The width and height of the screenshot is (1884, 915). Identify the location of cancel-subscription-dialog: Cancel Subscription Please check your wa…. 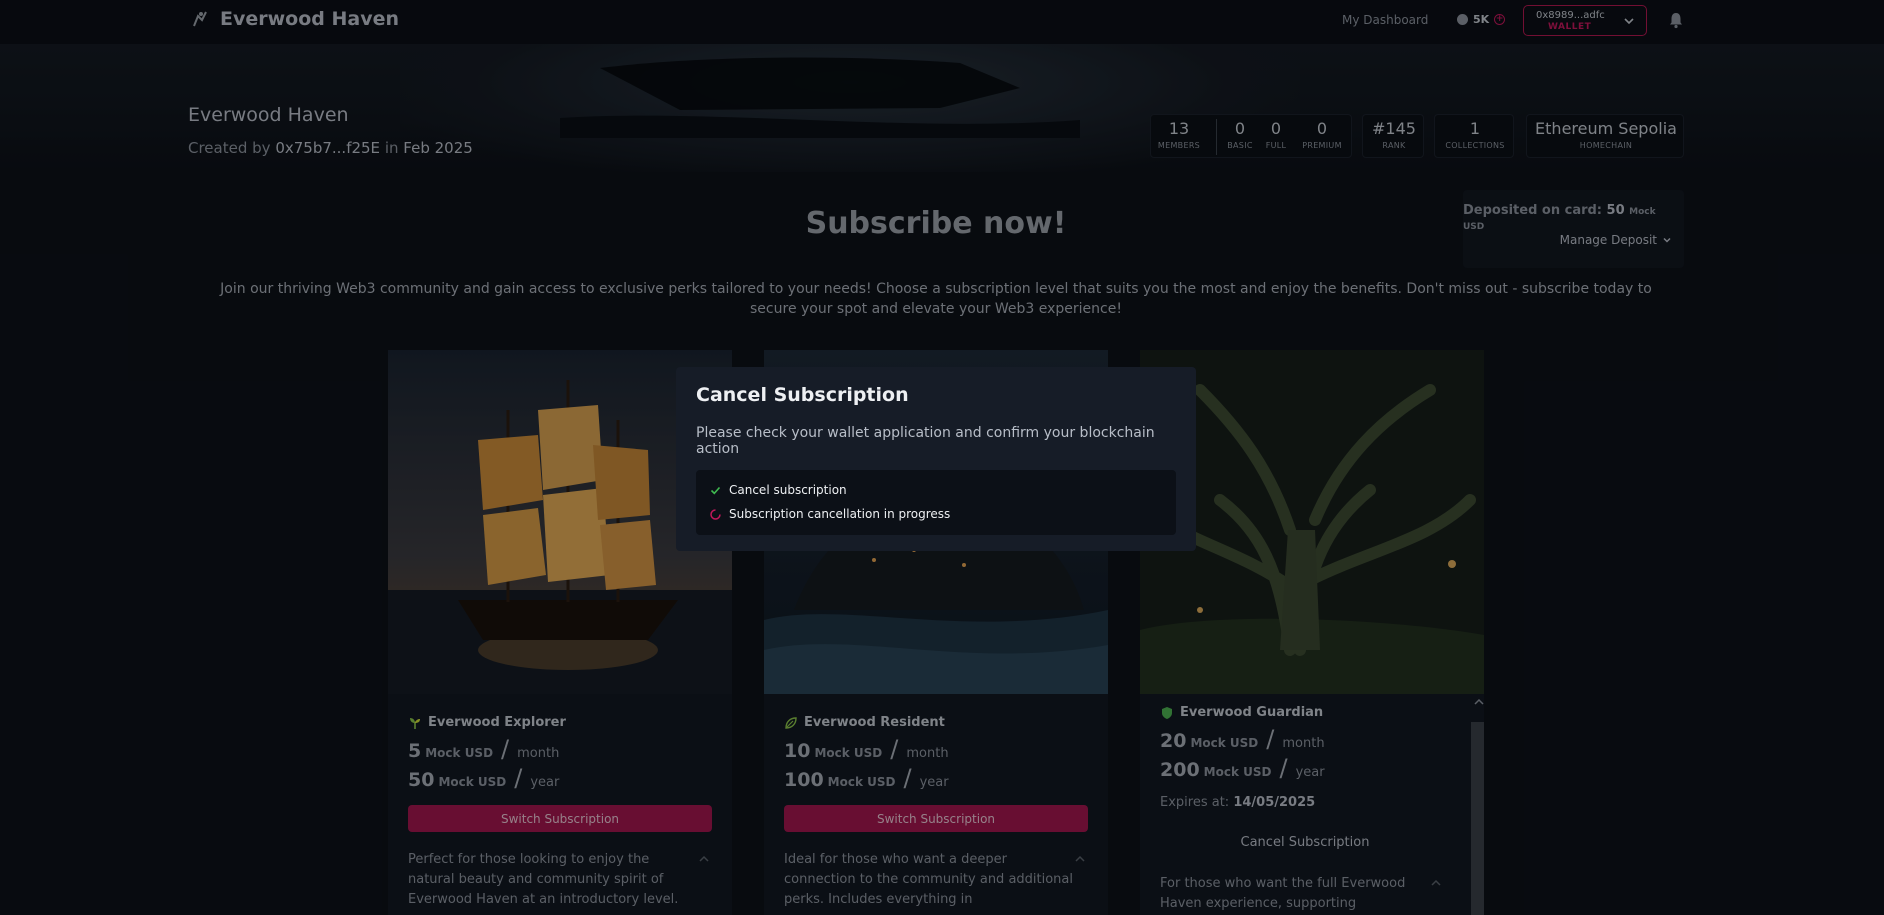
(936, 459).